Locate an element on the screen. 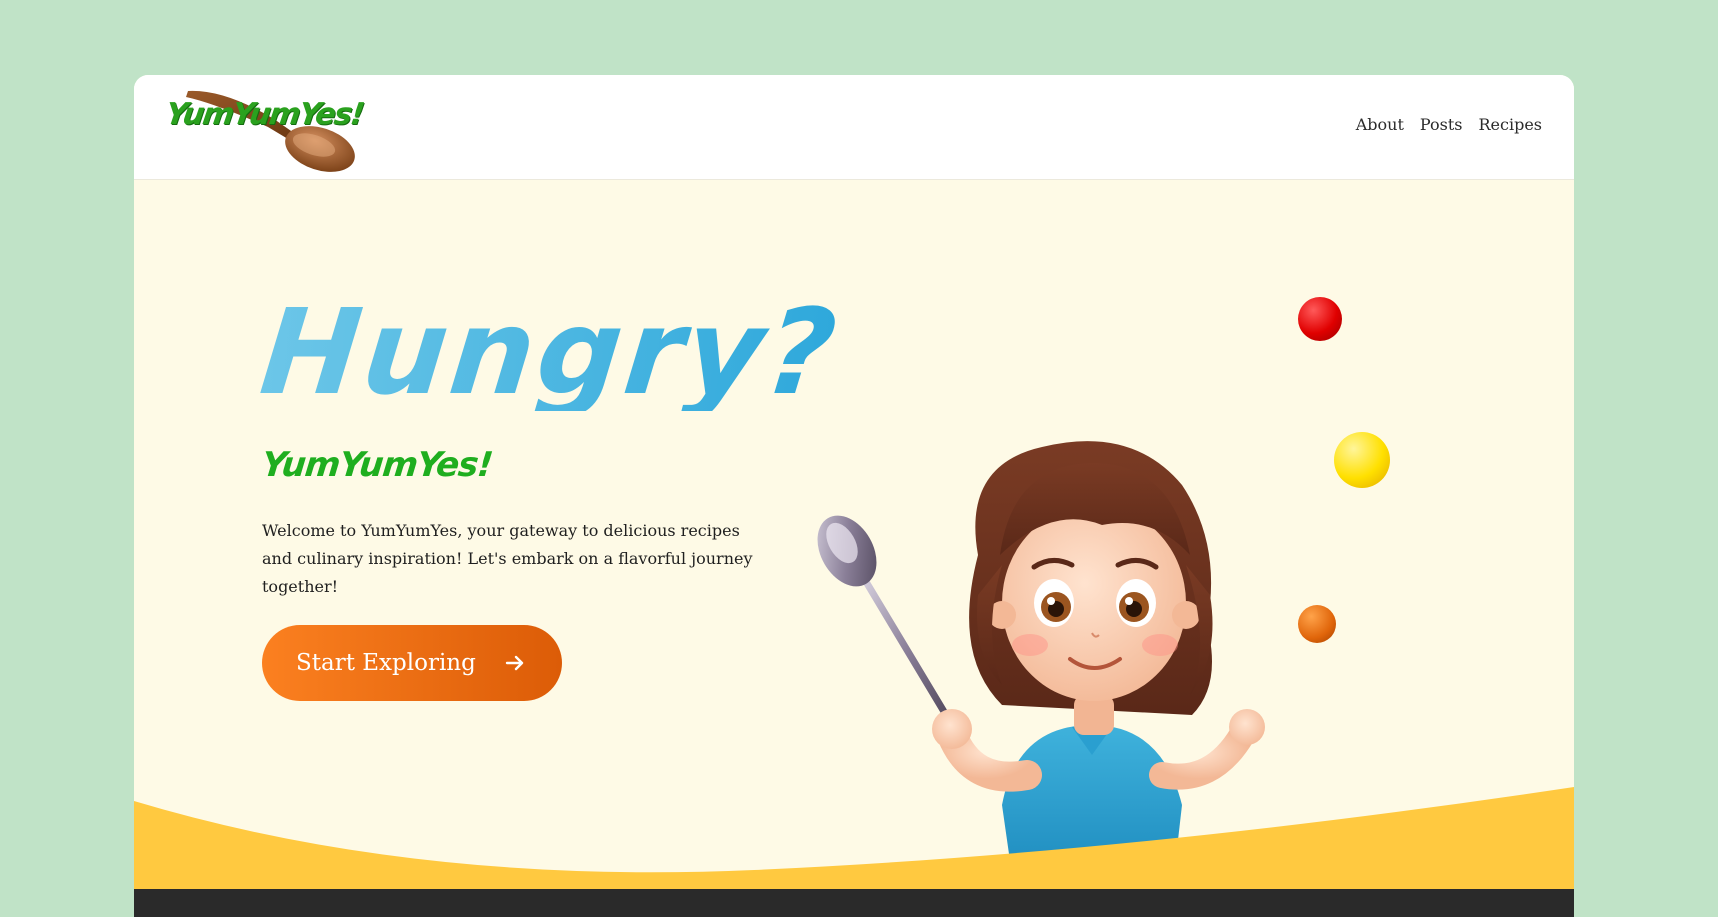  yellow-ball is located at coordinates (1362, 460).